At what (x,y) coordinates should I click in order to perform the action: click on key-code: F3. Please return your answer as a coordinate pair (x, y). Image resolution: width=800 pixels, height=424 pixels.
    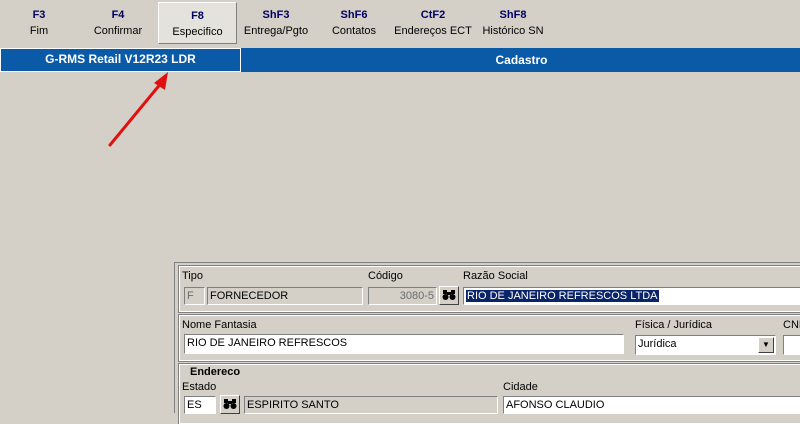
    Looking at the image, I should click on (39, 15).